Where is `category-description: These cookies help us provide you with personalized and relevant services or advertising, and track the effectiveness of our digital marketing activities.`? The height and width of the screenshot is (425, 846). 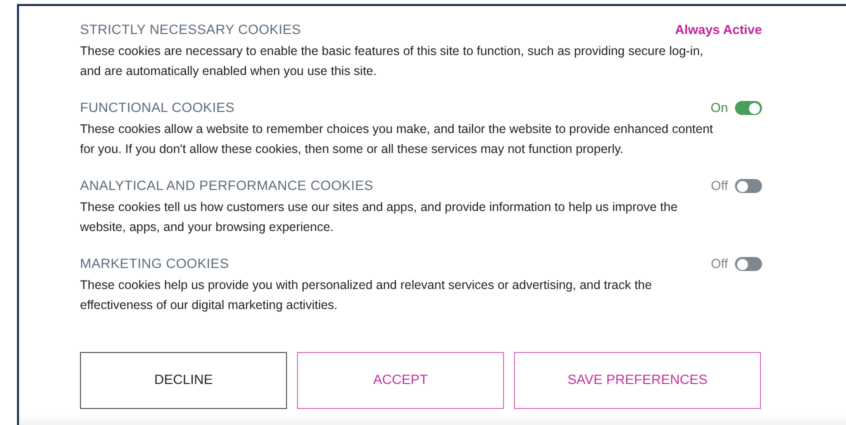
category-description: These cookies help us provide you with personalized and relevant services or advertising, and track the effectiveness of our digital marketing activities. is located at coordinates (366, 295).